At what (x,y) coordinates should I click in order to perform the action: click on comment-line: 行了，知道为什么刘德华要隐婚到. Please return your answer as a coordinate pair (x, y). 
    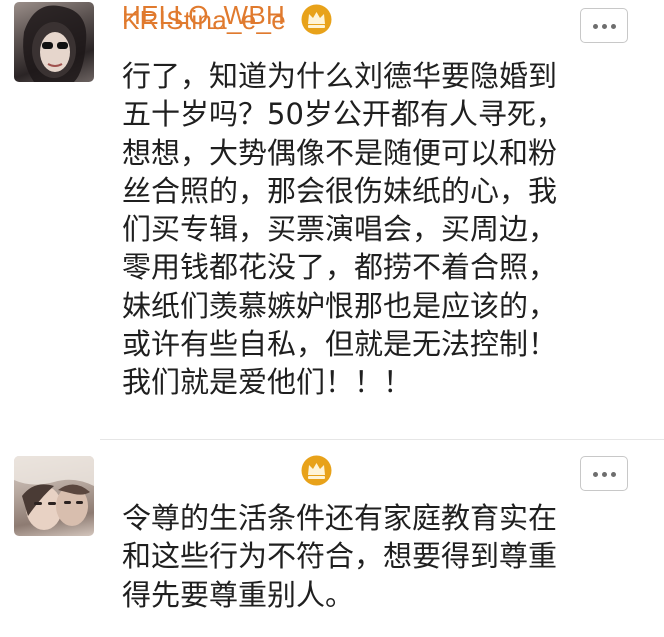
    Looking at the image, I should click on (340, 76).